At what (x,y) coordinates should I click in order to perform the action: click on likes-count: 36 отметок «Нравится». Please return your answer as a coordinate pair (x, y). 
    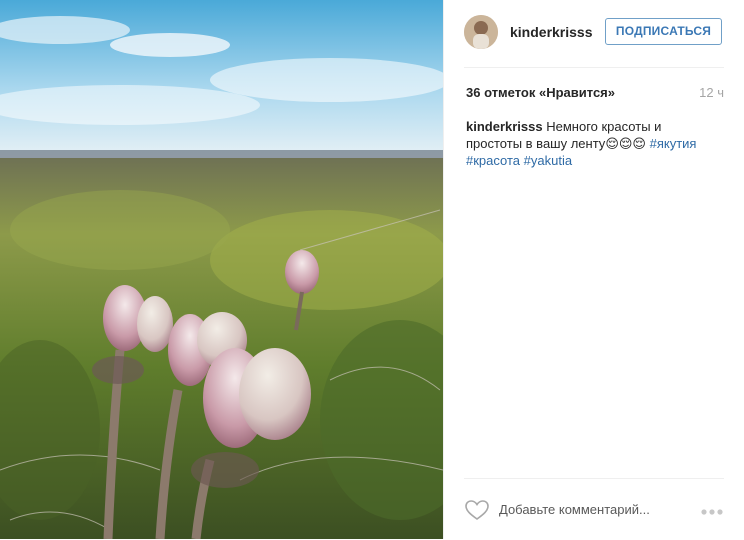
    Looking at the image, I should click on (540, 92).